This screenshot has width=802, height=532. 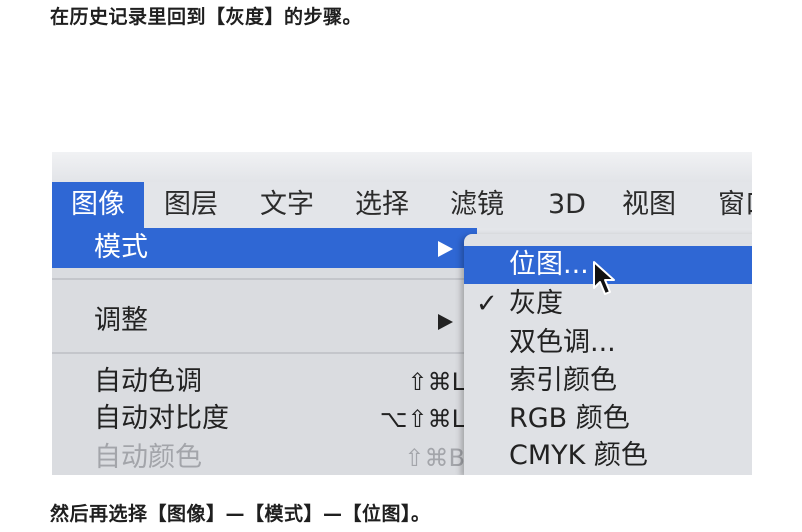 What do you see at coordinates (578, 455) in the screenshot?
I see `submenu-item-cmyk-color-label: CMYK 颜色` at bounding box center [578, 455].